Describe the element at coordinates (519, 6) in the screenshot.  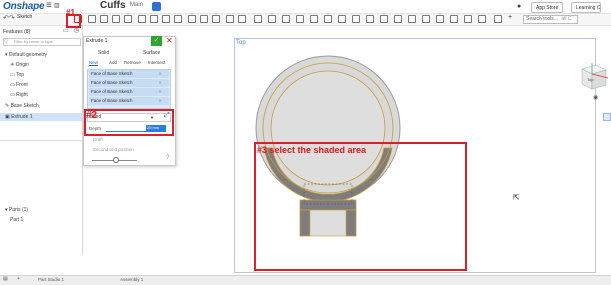
I see `comment-icon: ●` at that location.